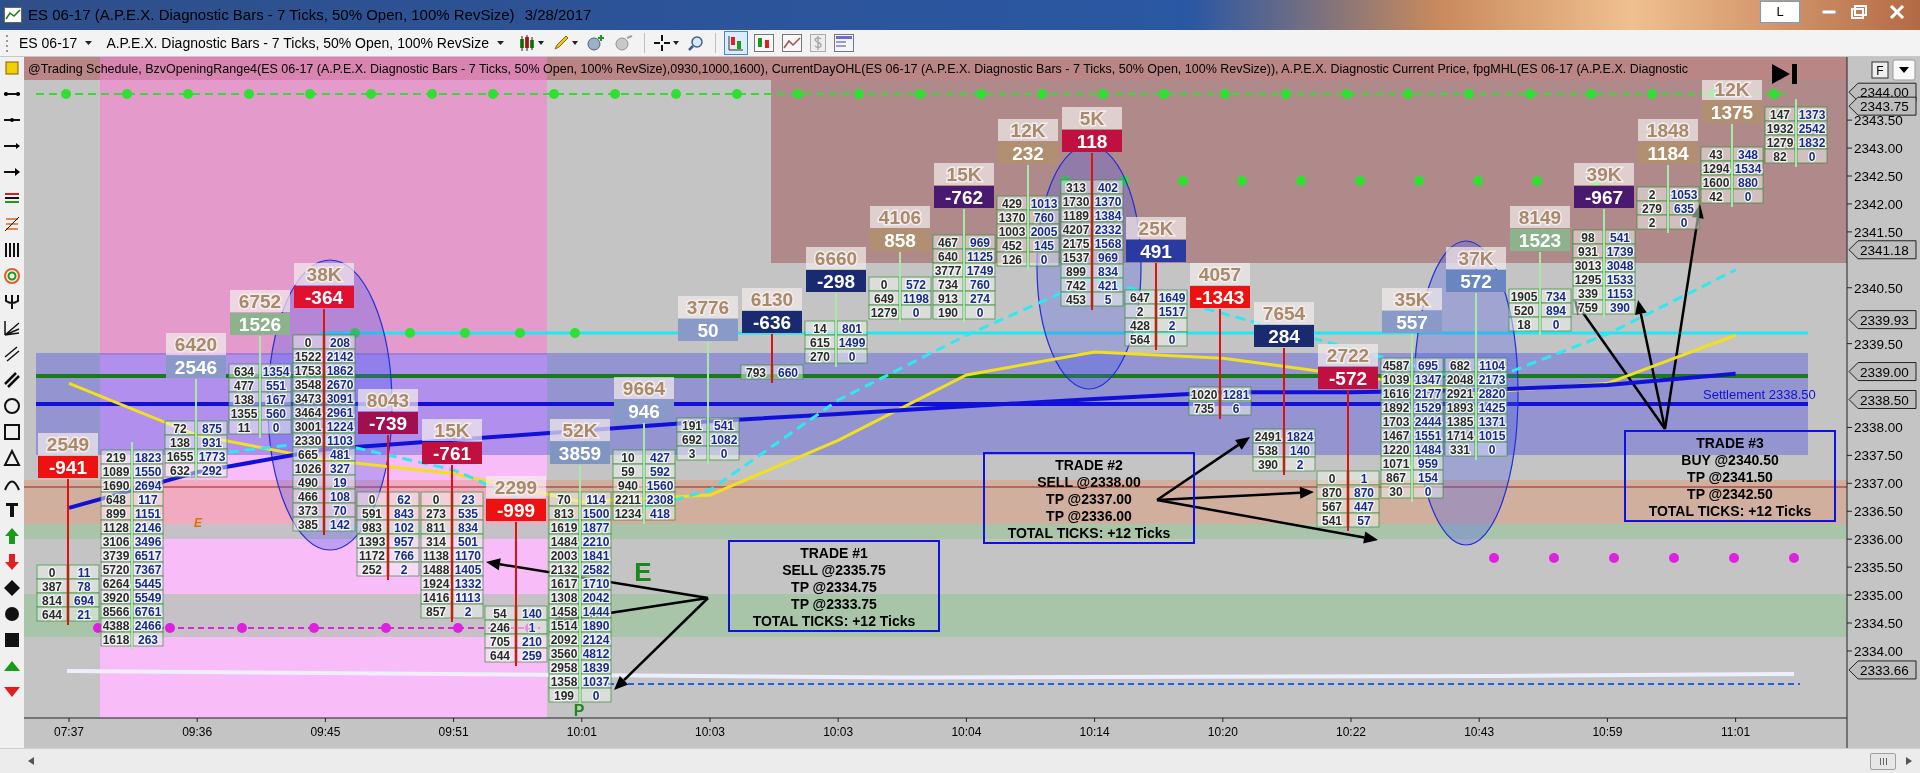 This screenshot has width=1920, height=773. I want to click on vertical-lines-icon, so click(12, 250).